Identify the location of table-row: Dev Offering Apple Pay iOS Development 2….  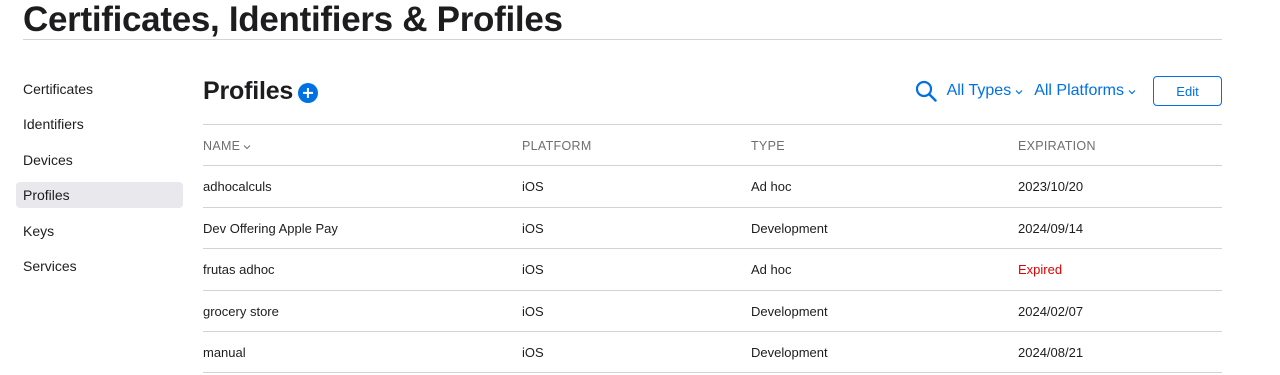
(712, 228).